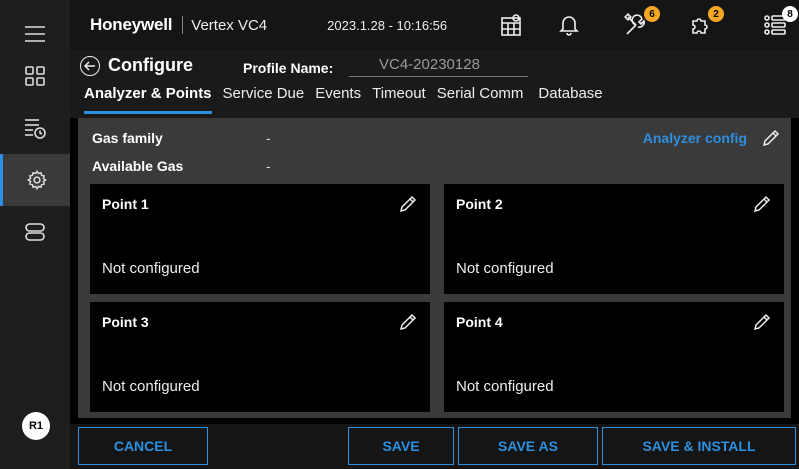  What do you see at coordinates (479, 322) in the screenshot?
I see `point-title: Point 4` at bounding box center [479, 322].